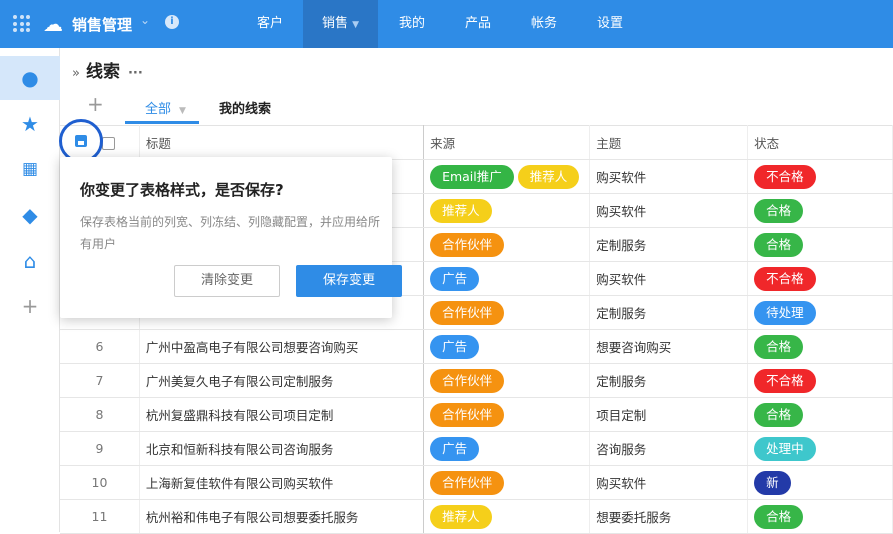 Image resolution: width=893 pixels, height=534 pixels. Describe the element at coordinates (785, 312) in the screenshot. I see `status-badge: 待处理` at that location.